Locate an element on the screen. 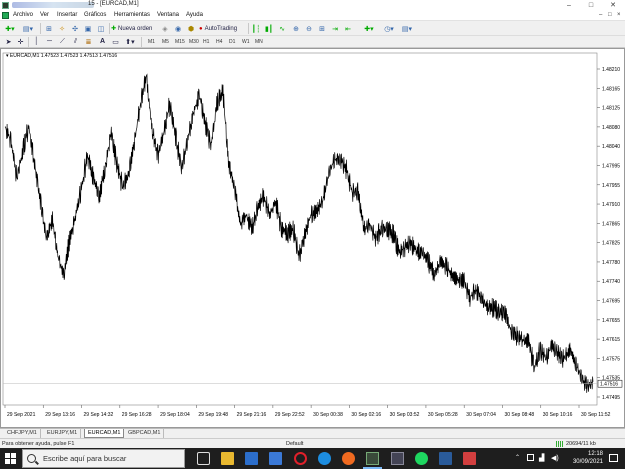 The width and height of the screenshot is (625, 469). price-tick-label: 1.47740 is located at coordinates (611, 282).